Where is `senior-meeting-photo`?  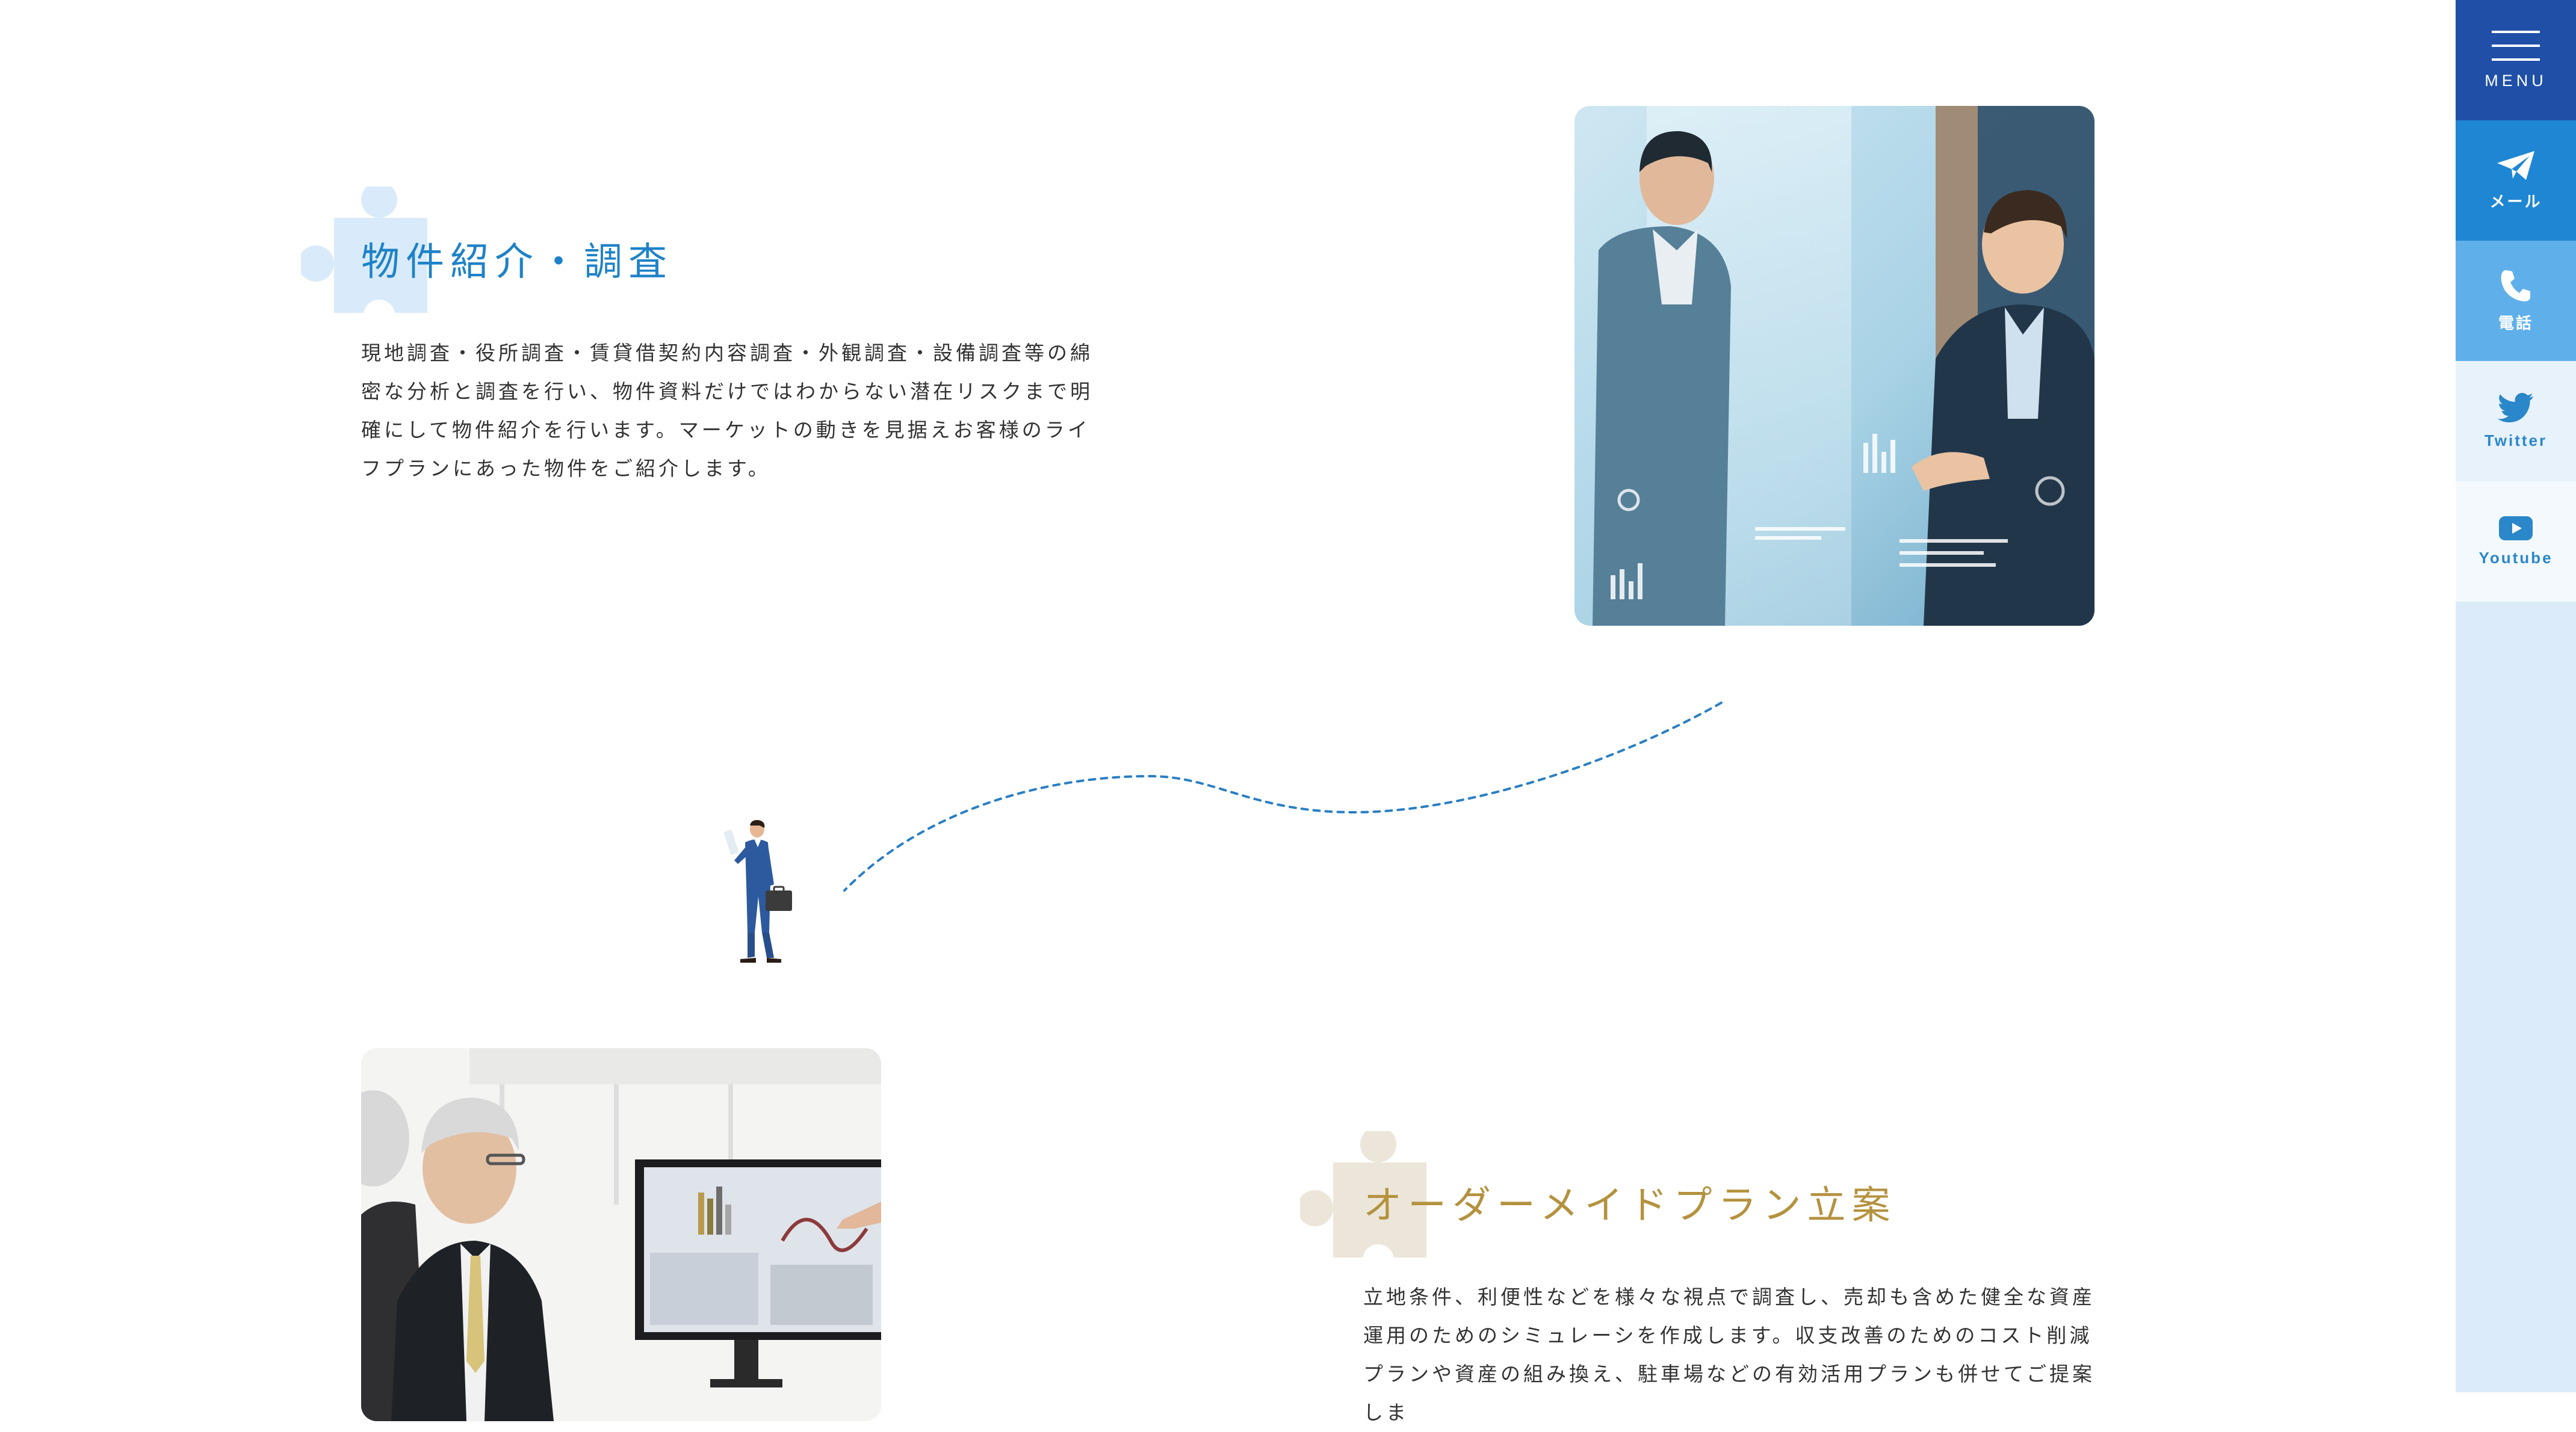
senior-meeting-photo is located at coordinates (621, 1234).